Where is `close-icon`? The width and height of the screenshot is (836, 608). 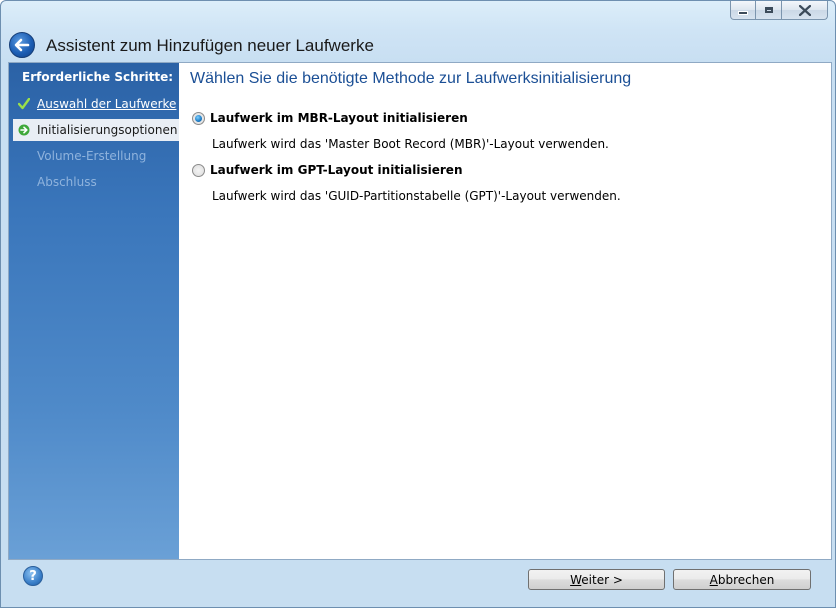
close-icon is located at coordinates (804, 10).